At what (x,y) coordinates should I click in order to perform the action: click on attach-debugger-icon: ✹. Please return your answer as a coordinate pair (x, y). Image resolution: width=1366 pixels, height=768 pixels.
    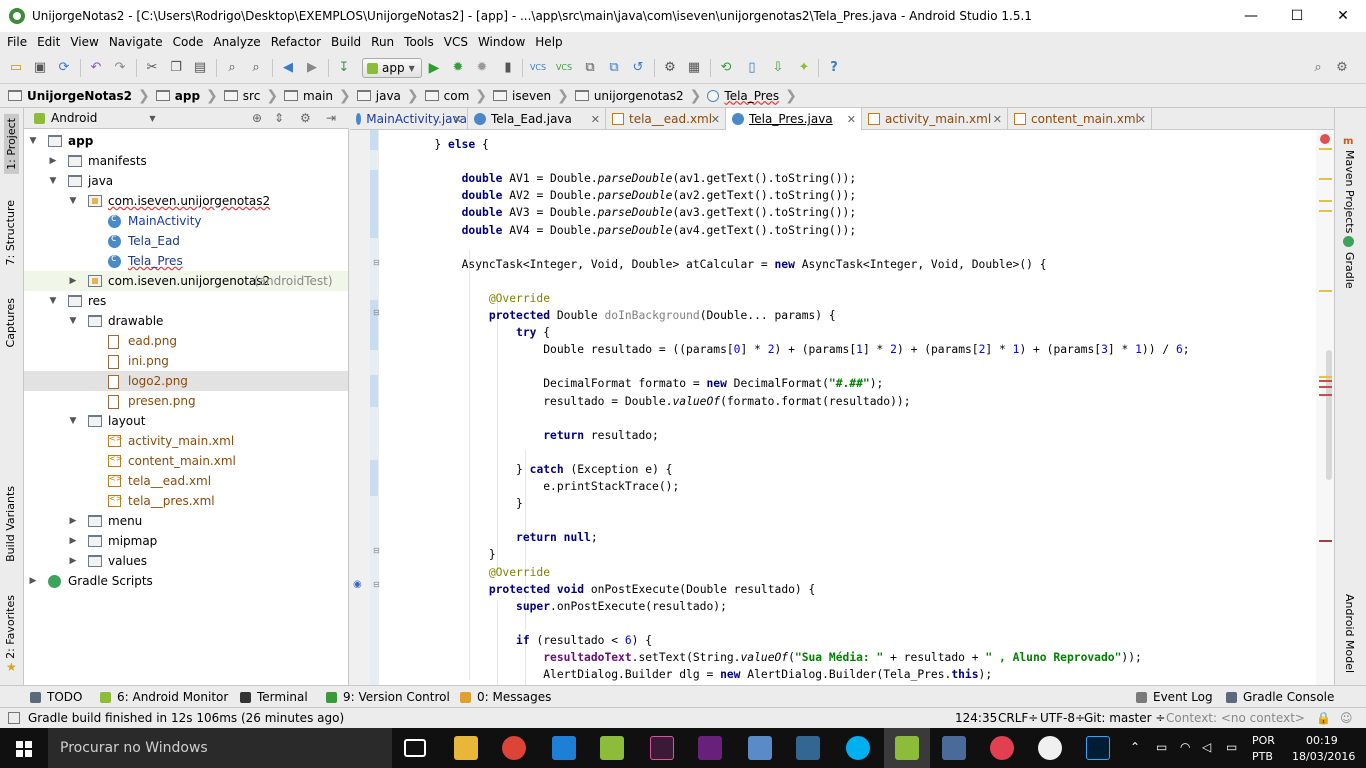
    Looking at the image, I should click on (482, 68).